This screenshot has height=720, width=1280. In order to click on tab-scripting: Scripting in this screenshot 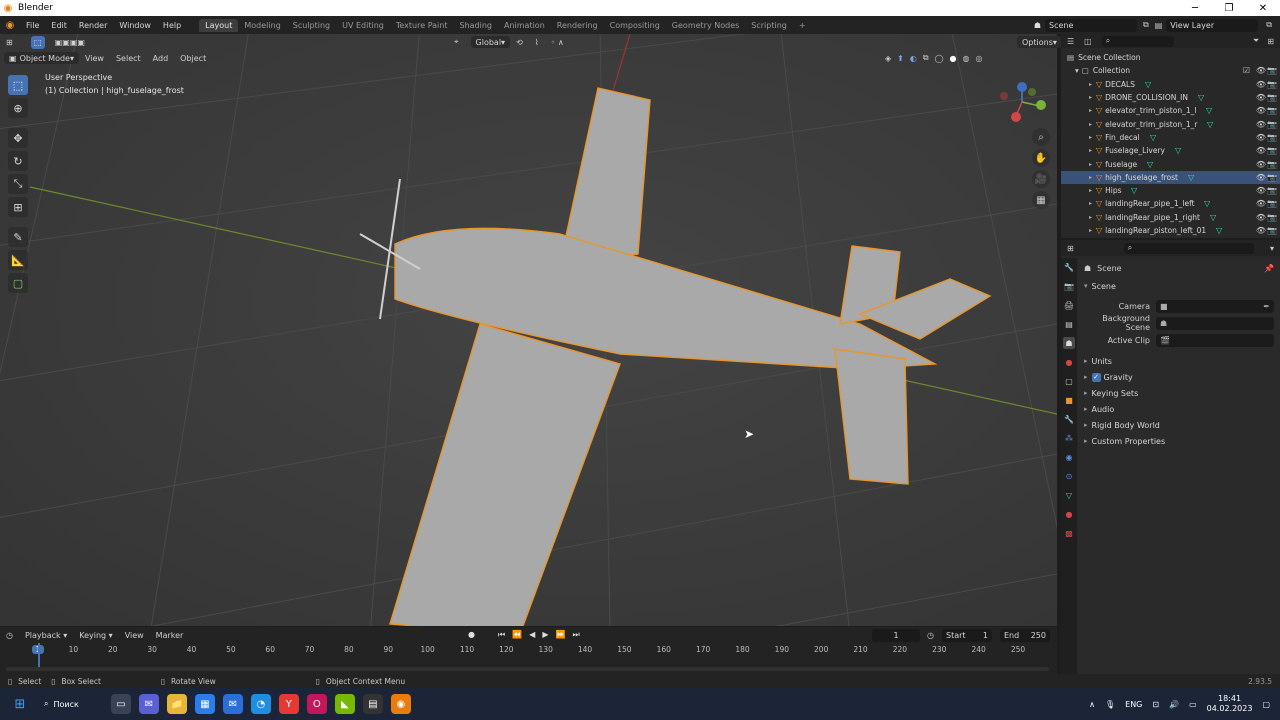, I will do `click(769, 25)`.